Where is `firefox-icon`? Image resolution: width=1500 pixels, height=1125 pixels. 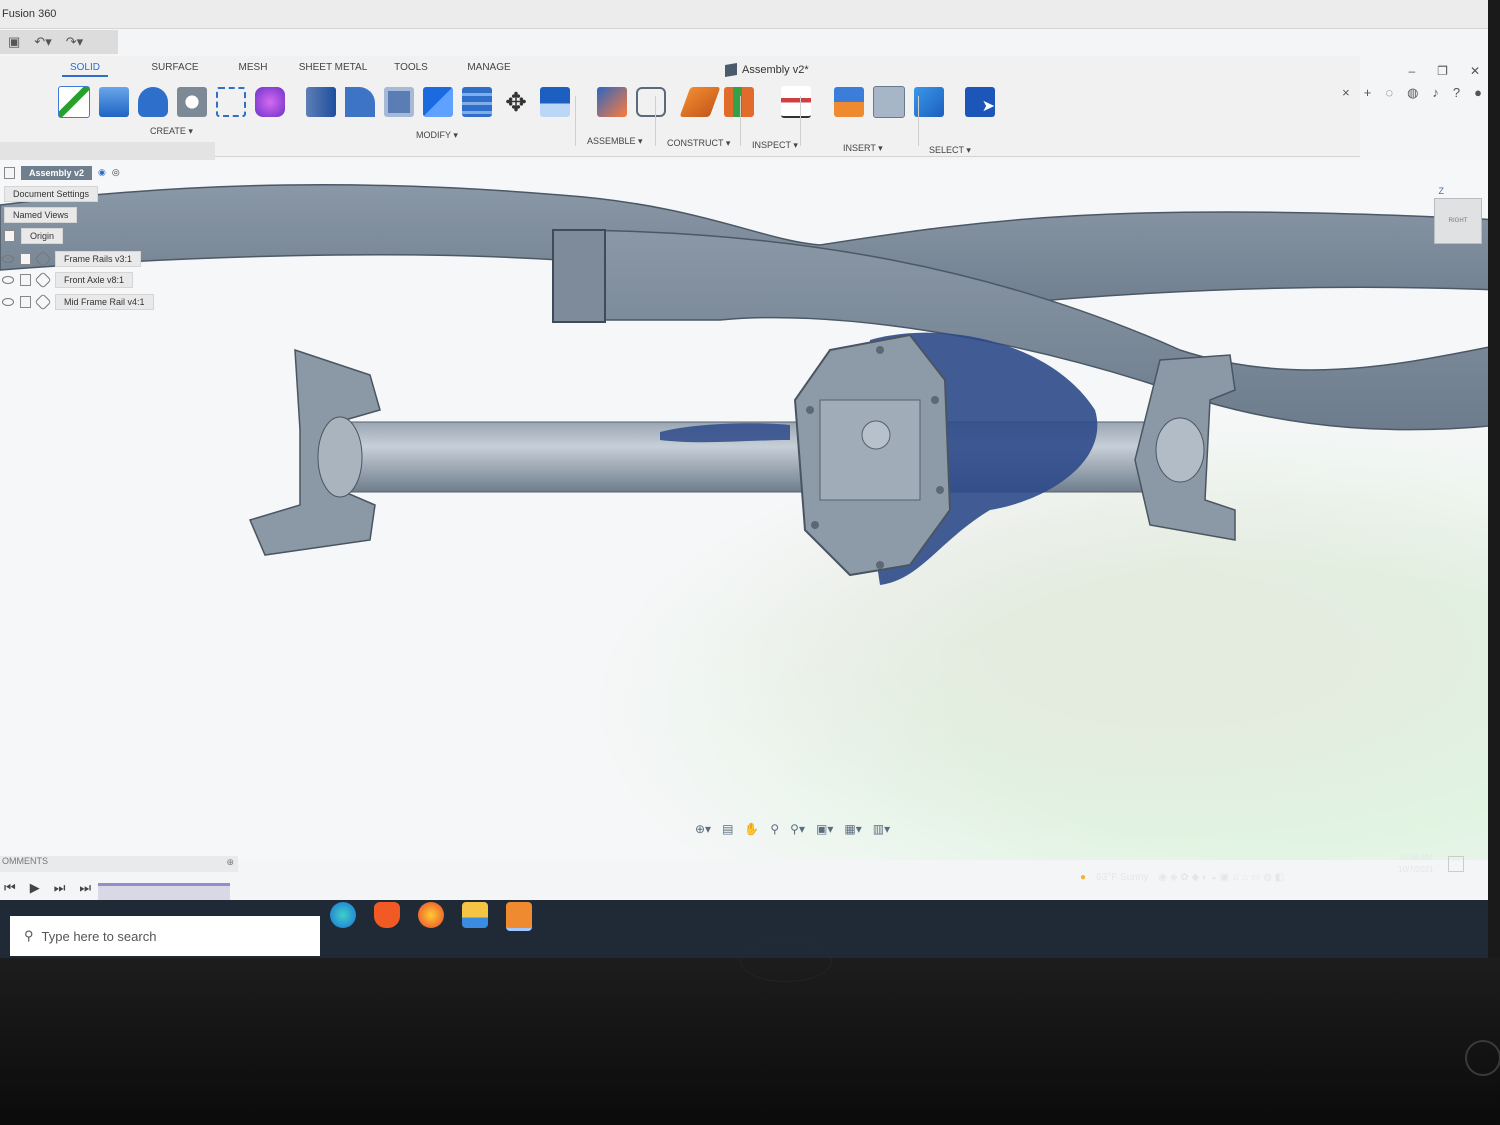 firefox-icon is located at coordinates (431, 915).